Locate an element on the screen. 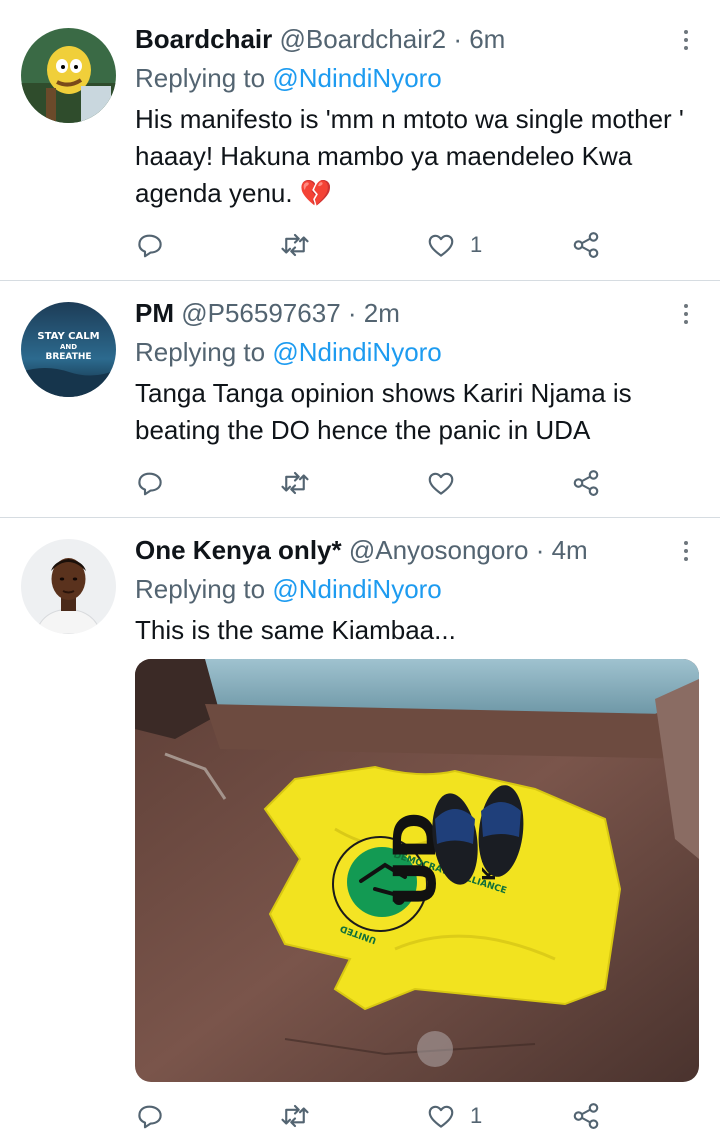  avatar-text-line-1: STAY CALM is located at coordinates (68, 336).